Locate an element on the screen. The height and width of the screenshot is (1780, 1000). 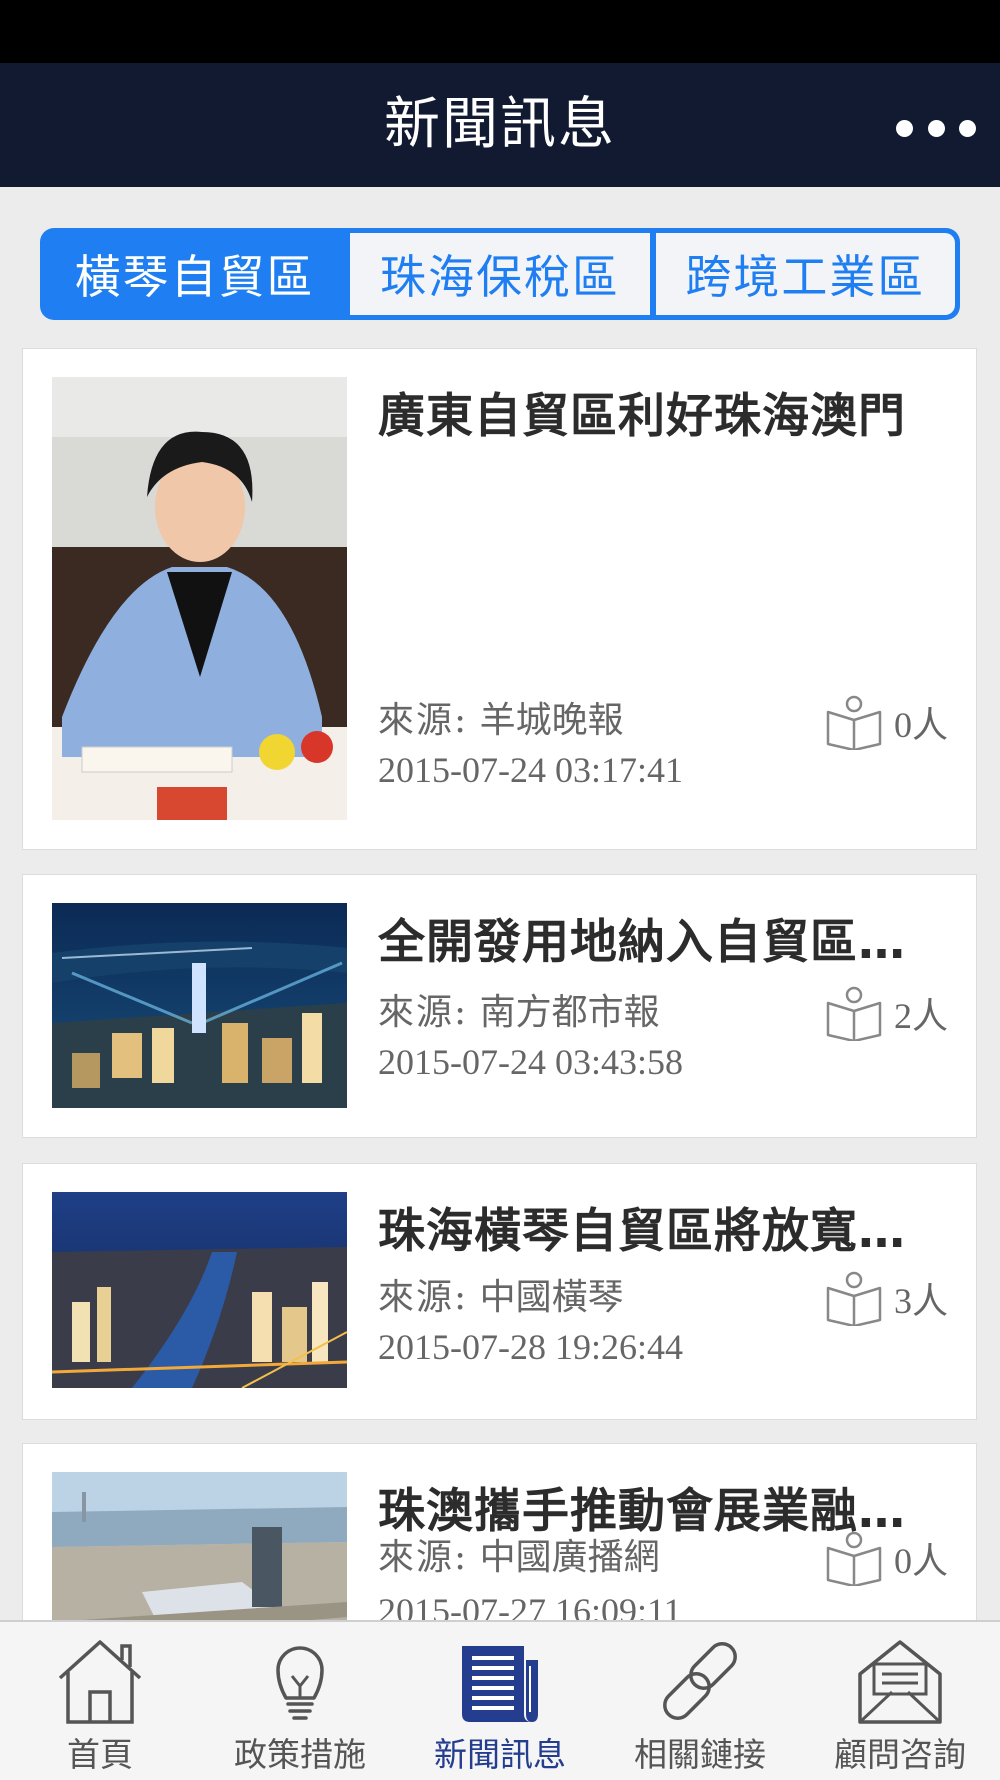
news-date: 2015-07-24 03:43:58 is located at coordinates (530, 1062).